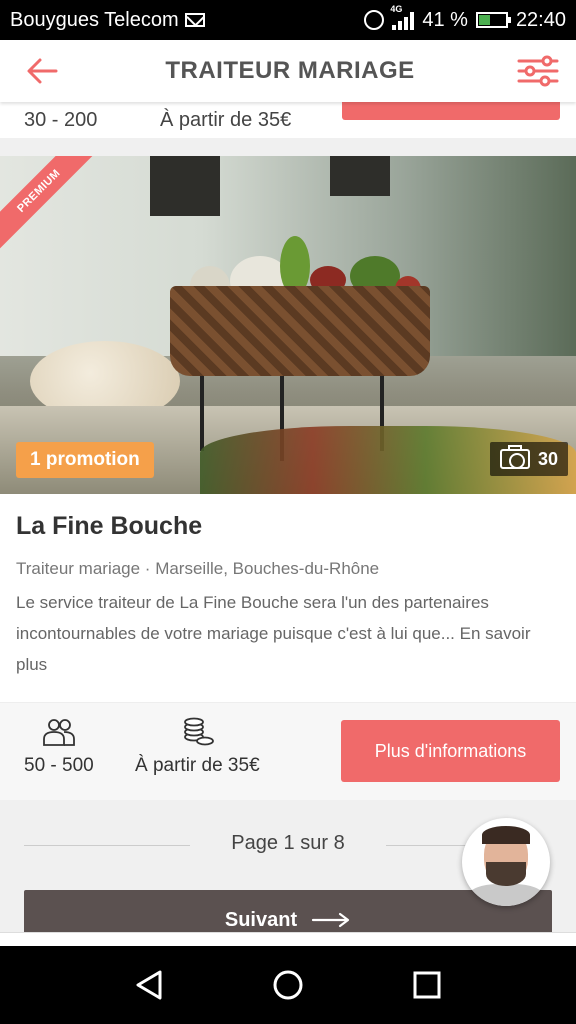 The image size is (576, 1024). Describe the element at coordinates (451, 111) in the screenshot. I see `previous-card-info-button` at that location.